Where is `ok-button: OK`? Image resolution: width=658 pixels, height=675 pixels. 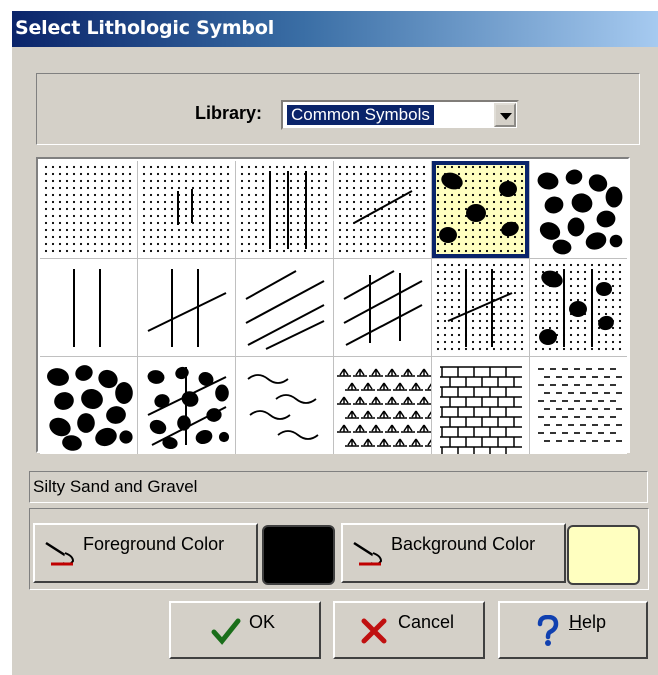 ok-button: OK is located at coordinates (245, 630).